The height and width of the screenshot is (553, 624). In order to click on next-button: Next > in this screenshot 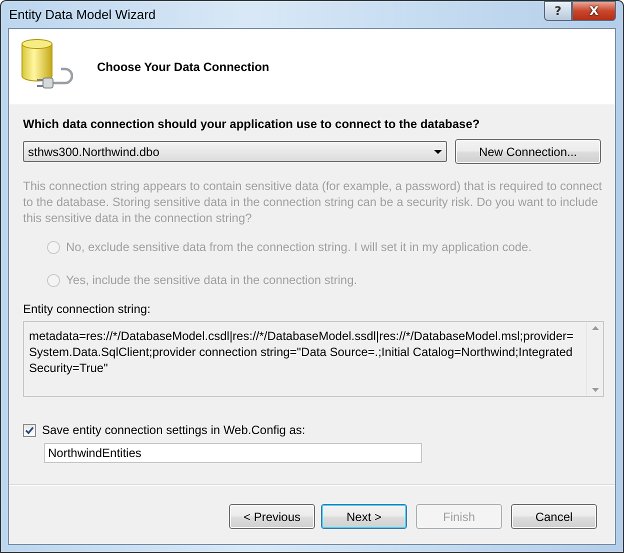, I will do `click(364, 516)`.